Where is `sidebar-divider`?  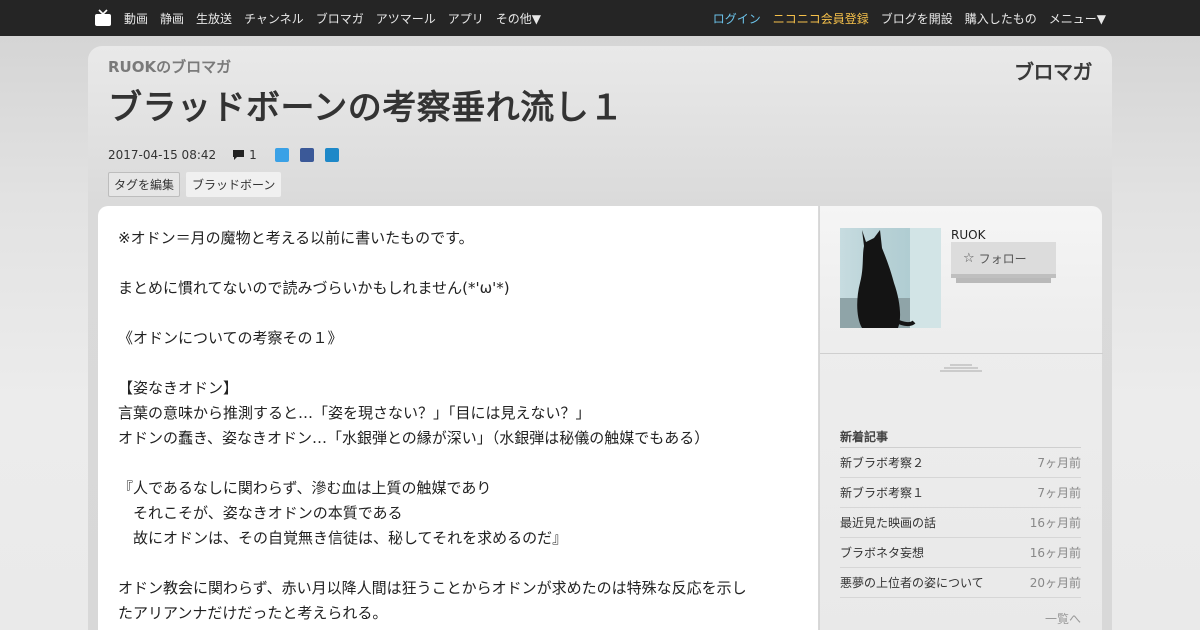 sidebar-divider is located at coordinates (961, 353).